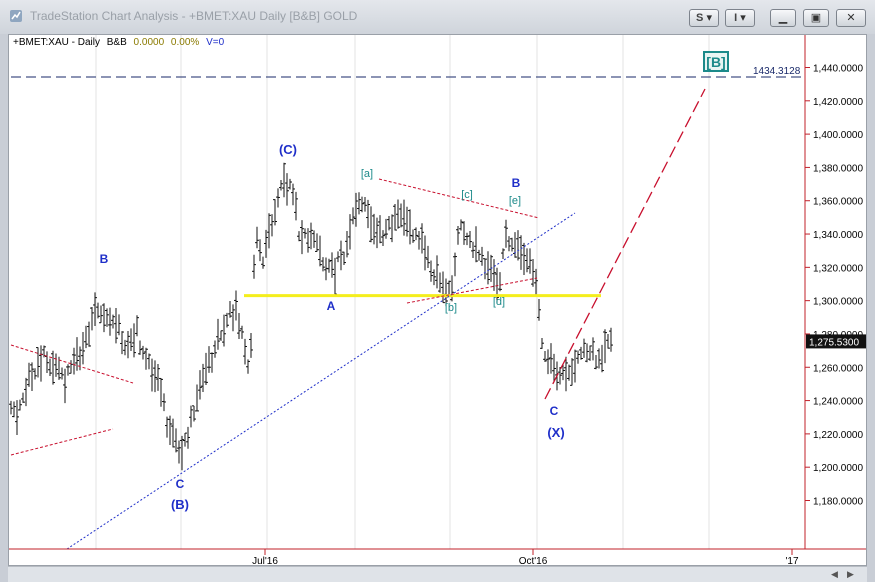 Image resolution: width=875 pixels, height=582 pixels. I want to click on price-tick-label: 1,200.0000, so click(838, 468).